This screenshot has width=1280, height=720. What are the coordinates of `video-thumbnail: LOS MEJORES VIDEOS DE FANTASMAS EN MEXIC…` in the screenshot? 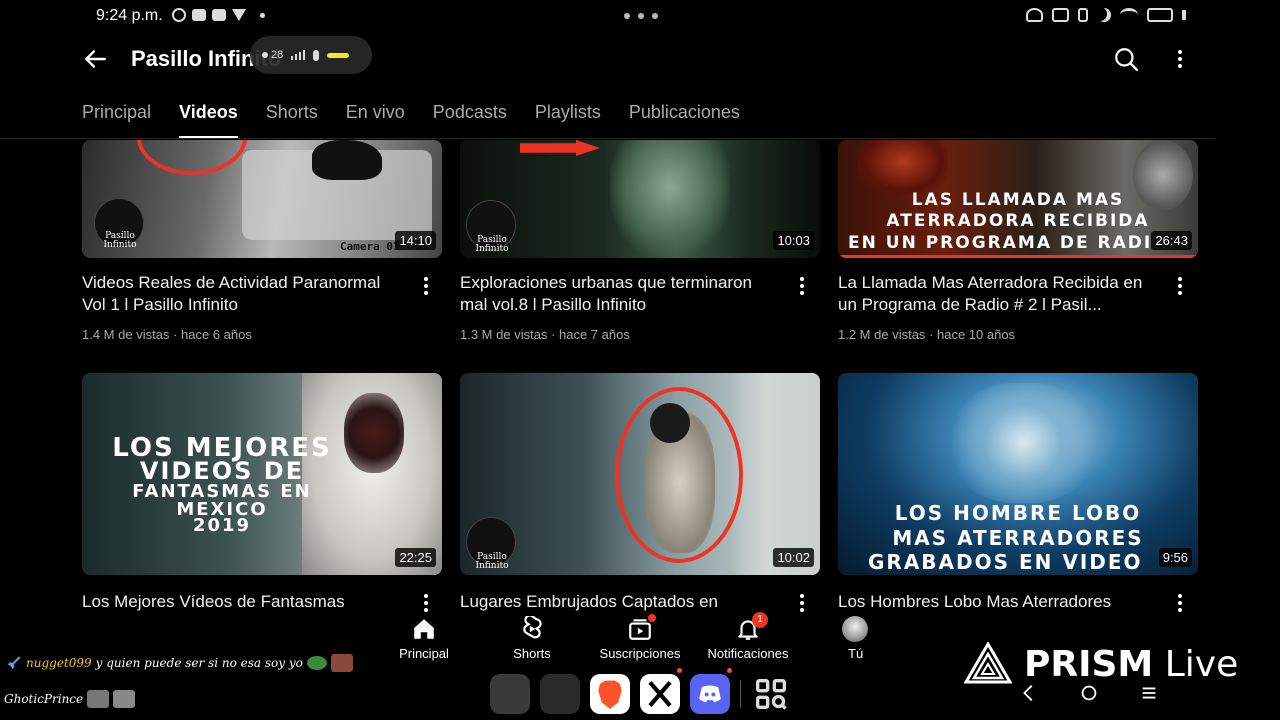 It's located at (262, 474).